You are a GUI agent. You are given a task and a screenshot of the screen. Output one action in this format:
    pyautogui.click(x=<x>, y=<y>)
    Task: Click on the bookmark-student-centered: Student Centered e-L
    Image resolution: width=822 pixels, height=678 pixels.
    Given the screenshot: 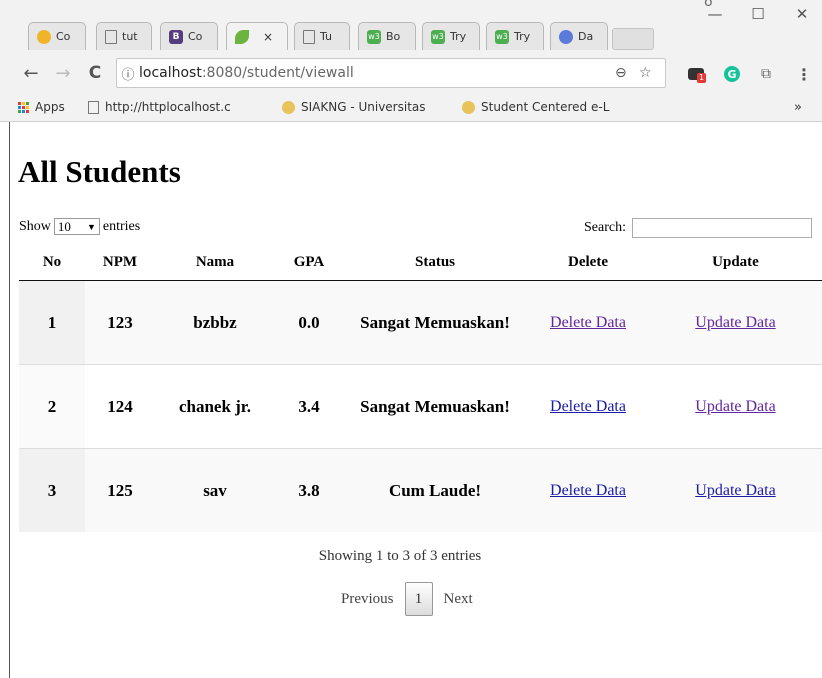 What is the action you would take?
    pyautogui.click(x=535, y=107)
    